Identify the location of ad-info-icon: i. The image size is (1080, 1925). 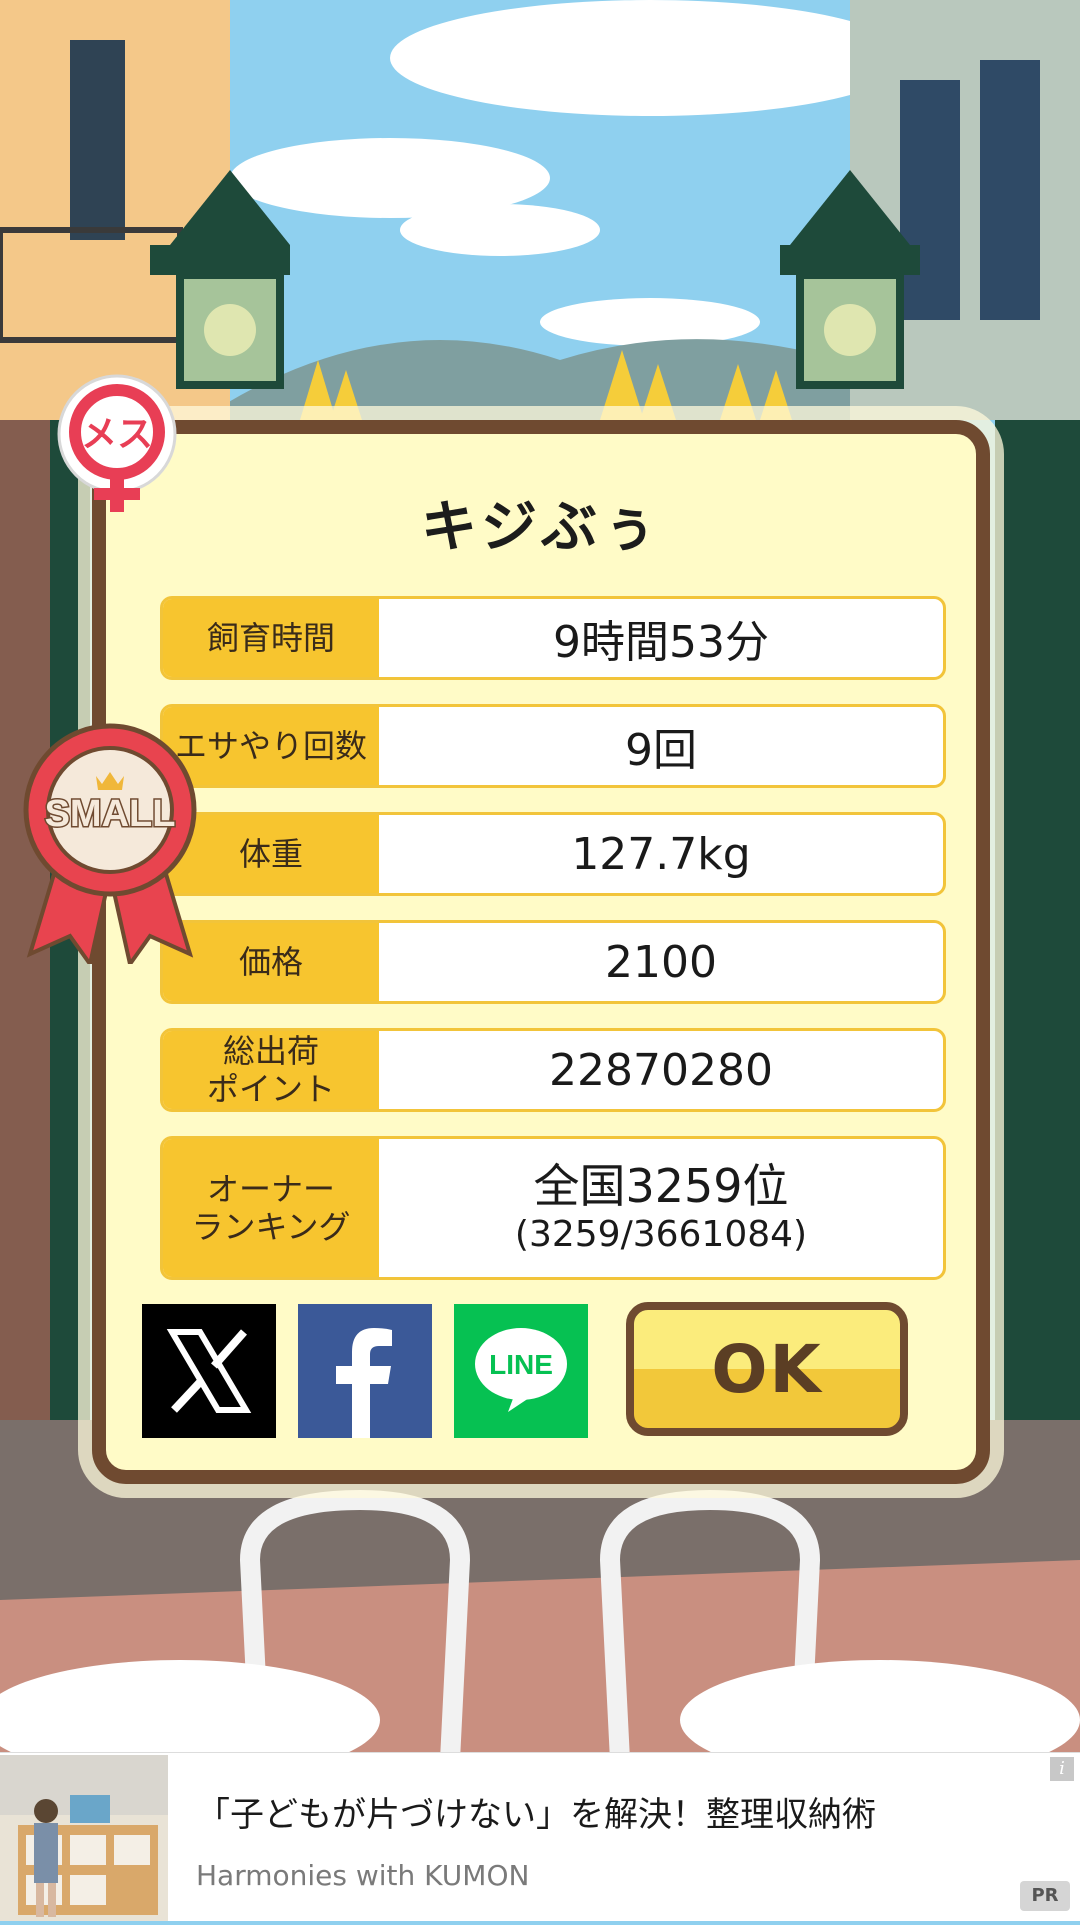
(1062, 1769).